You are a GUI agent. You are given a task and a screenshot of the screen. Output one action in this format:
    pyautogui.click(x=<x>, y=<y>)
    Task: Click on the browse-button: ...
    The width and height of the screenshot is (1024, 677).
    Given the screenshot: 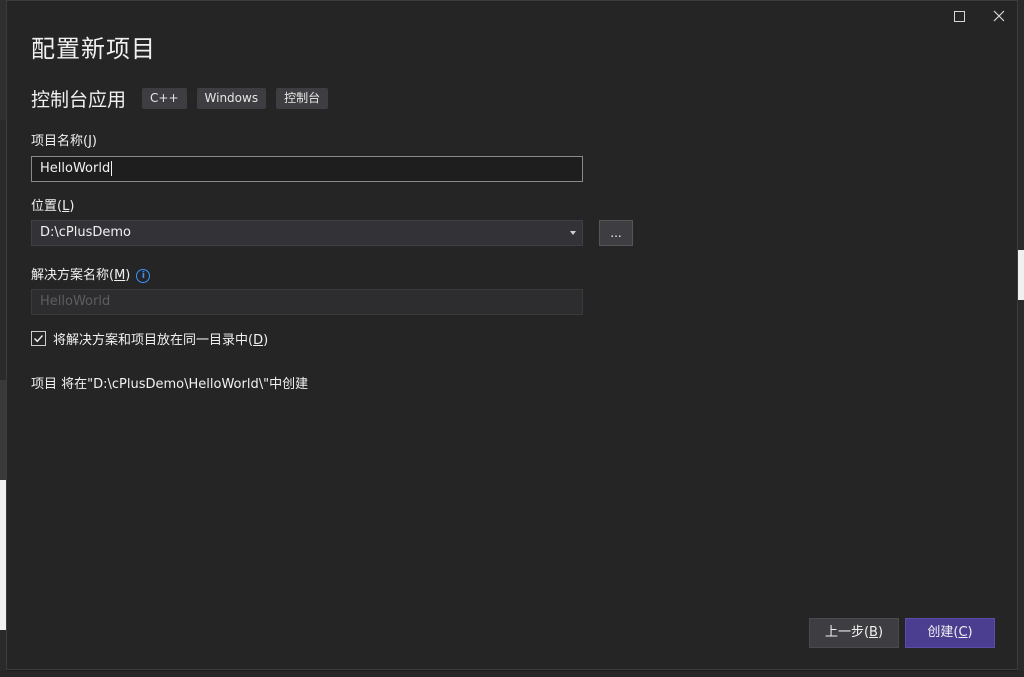 What is the action you would take?
    pyautogui.click(x=616, y=233)
    